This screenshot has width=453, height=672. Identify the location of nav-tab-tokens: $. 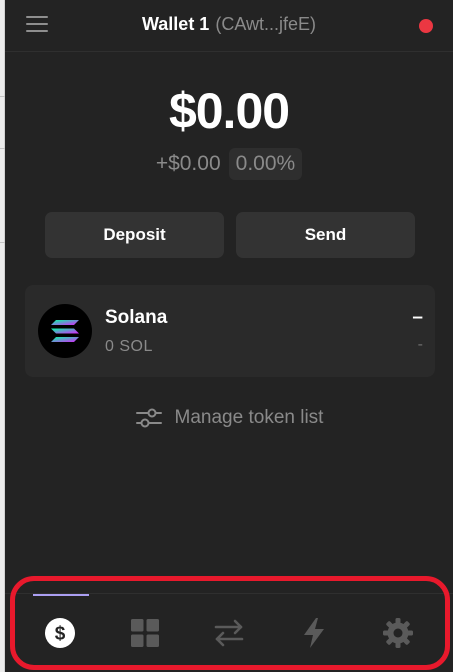
(60, 633).